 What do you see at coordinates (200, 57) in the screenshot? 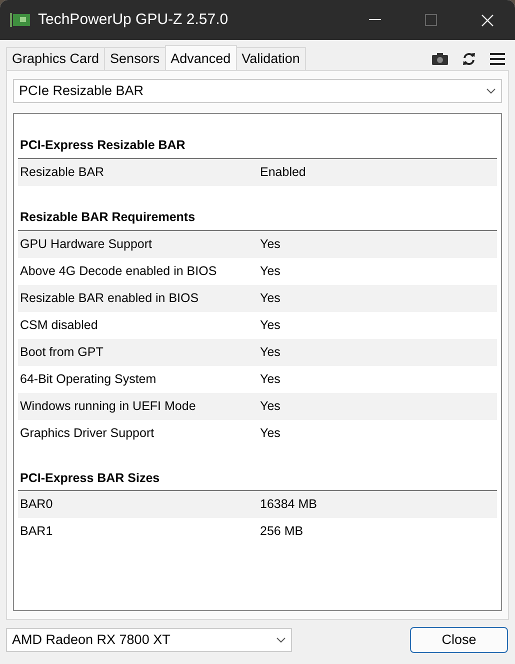
I see `tab: Advanced` at bounding box center [200, 57].